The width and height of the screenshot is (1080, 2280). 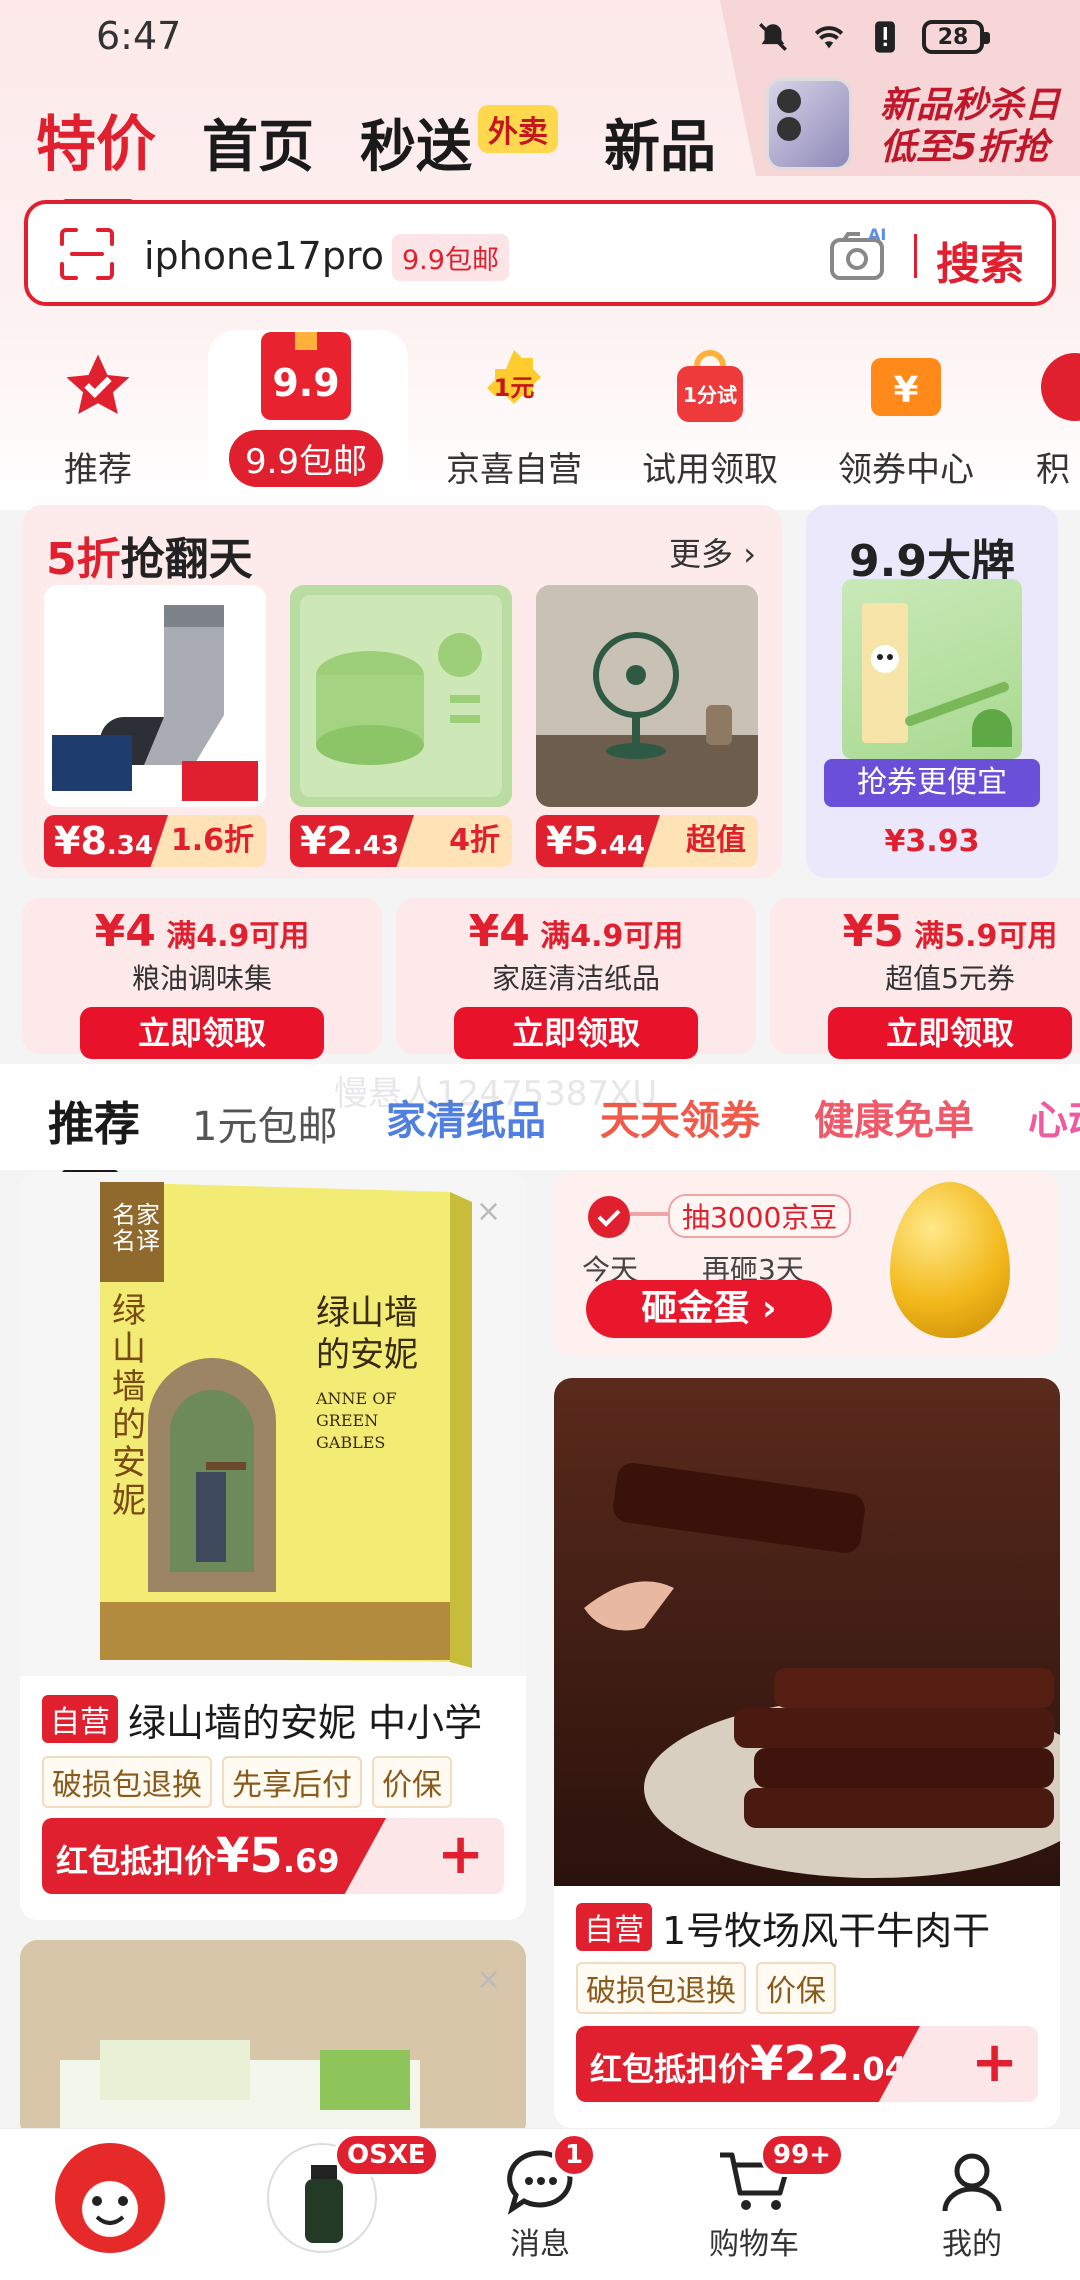 What do you see at coordinates (932, 783) in the screenshot?
I see `brand-coupon-button: 抢券更便宜` at bounding box center [932, 783].